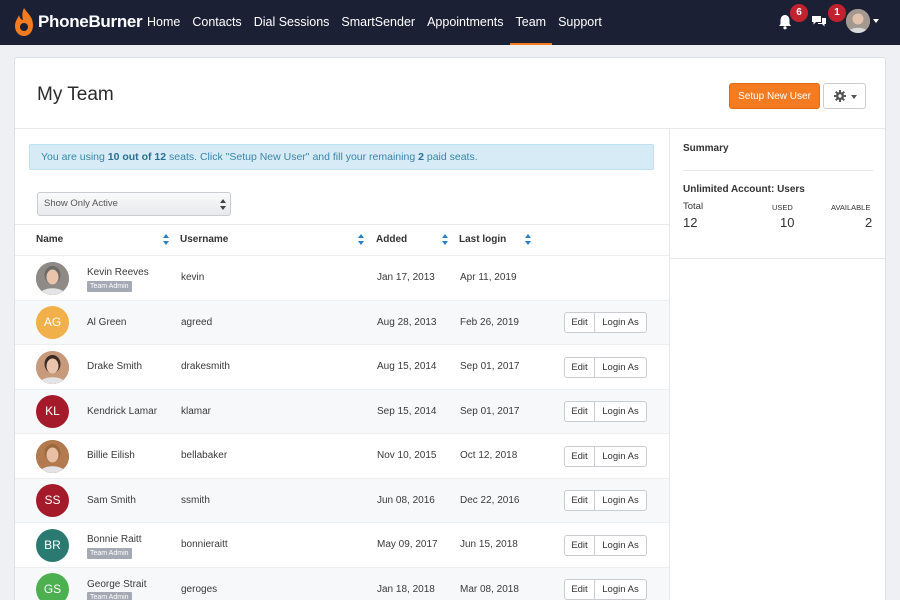 The image size is (900, 600). What do you see at coordinates (407, 456) in the screenshot?
I see `member-added-date: Nov 10, 2015` at bounding box center [407, 456].